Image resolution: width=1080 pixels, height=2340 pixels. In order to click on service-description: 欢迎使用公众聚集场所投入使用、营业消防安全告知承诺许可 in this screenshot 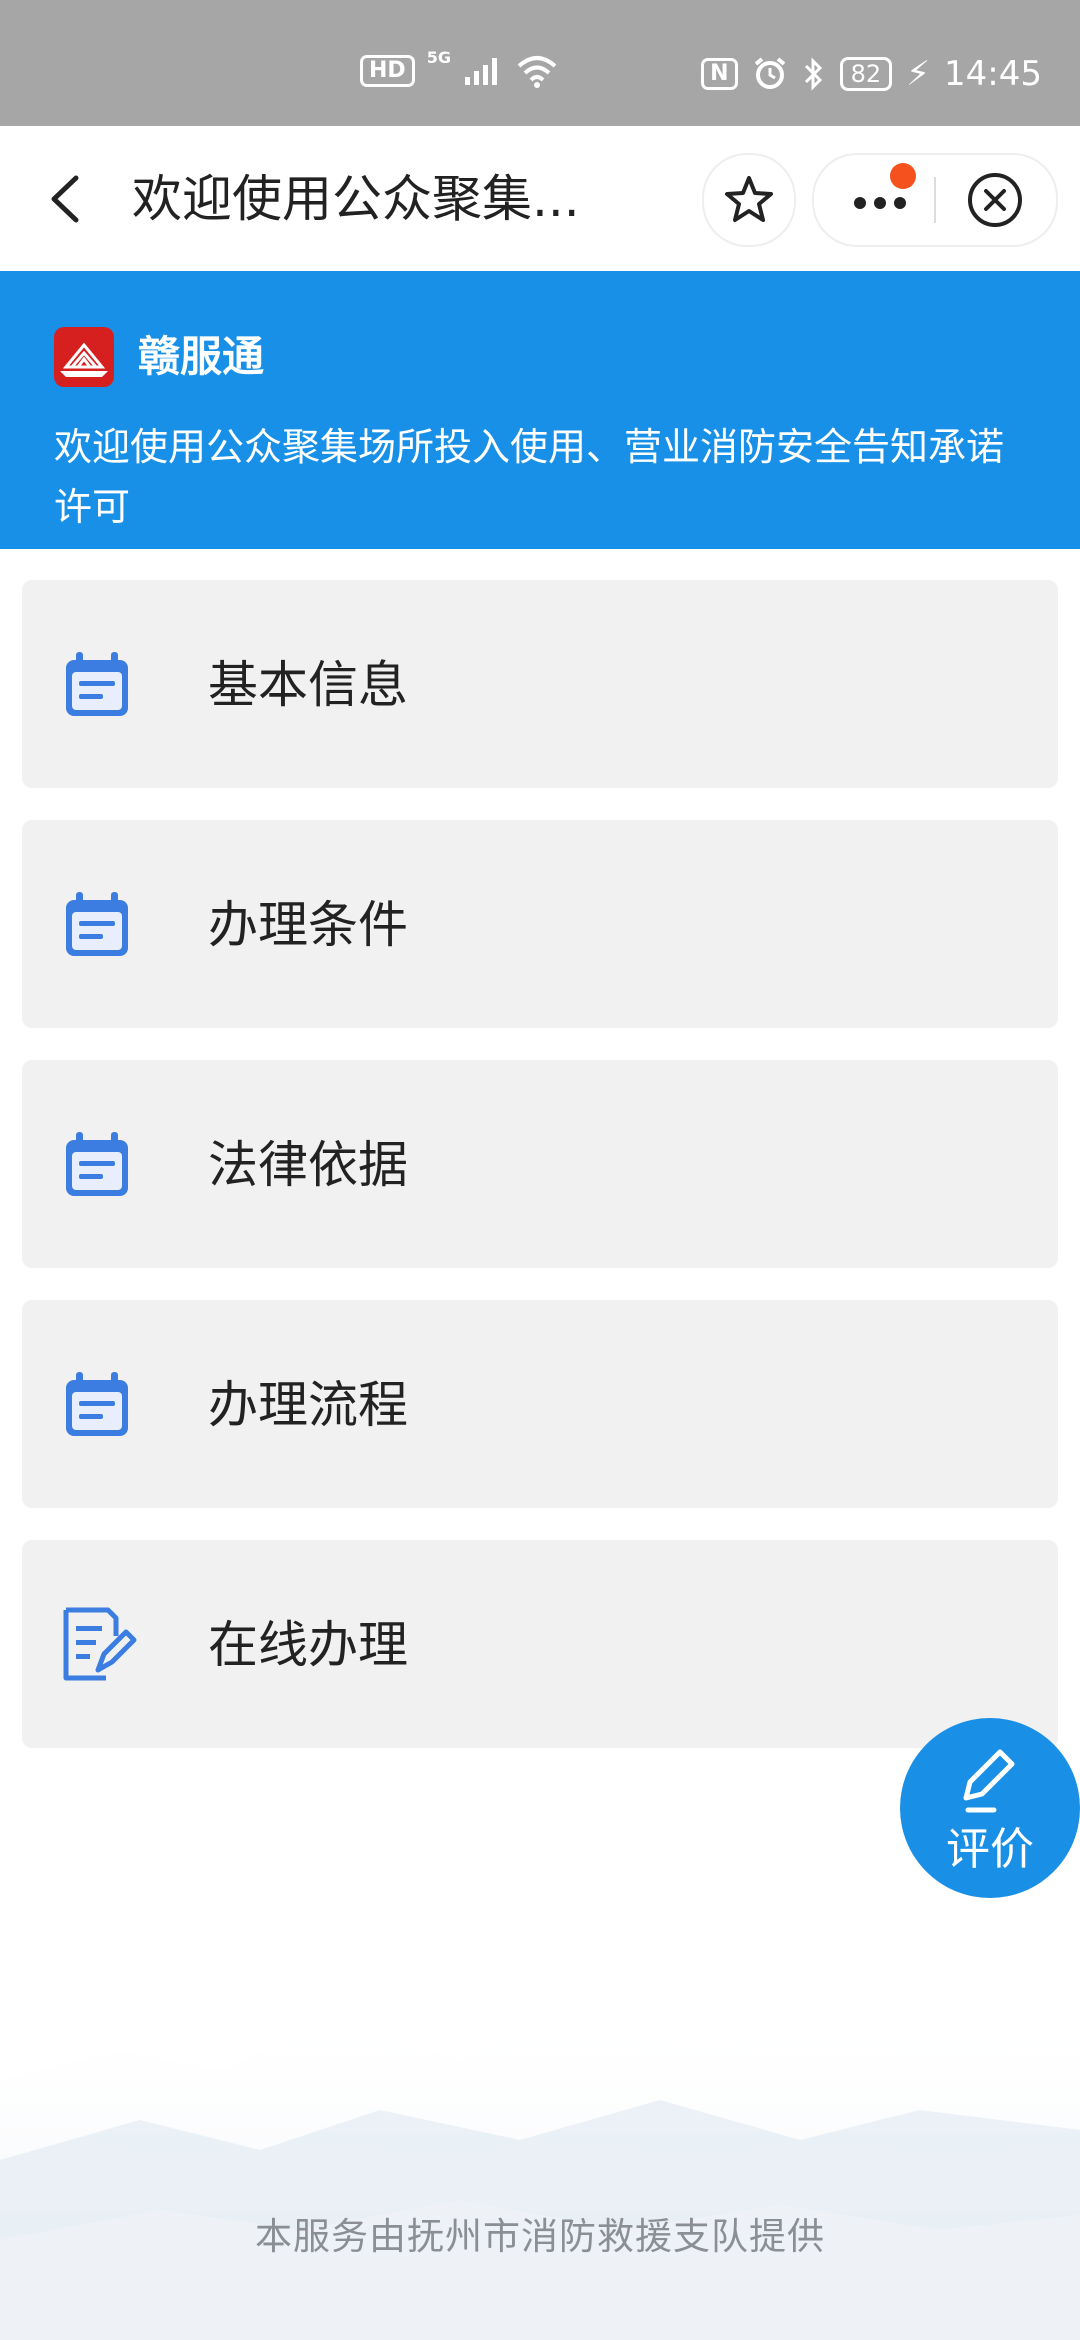, I will do `click(529, 477)`.